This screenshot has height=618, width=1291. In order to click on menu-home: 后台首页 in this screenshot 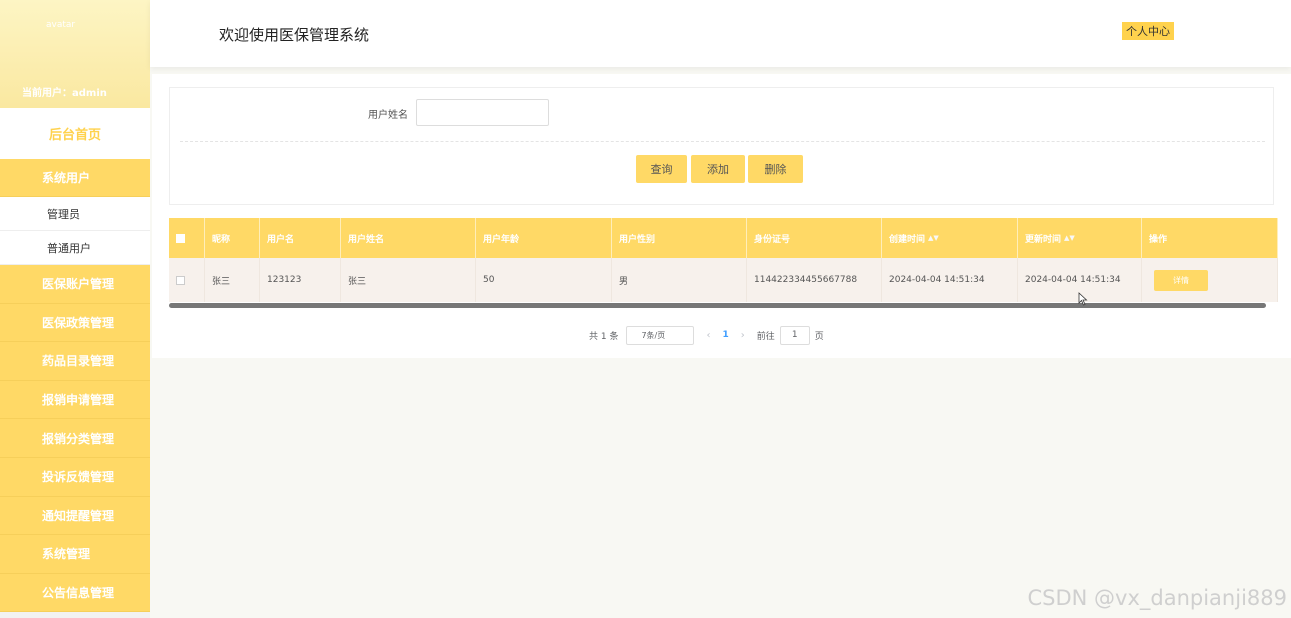, I will do `click(75, 133)`.